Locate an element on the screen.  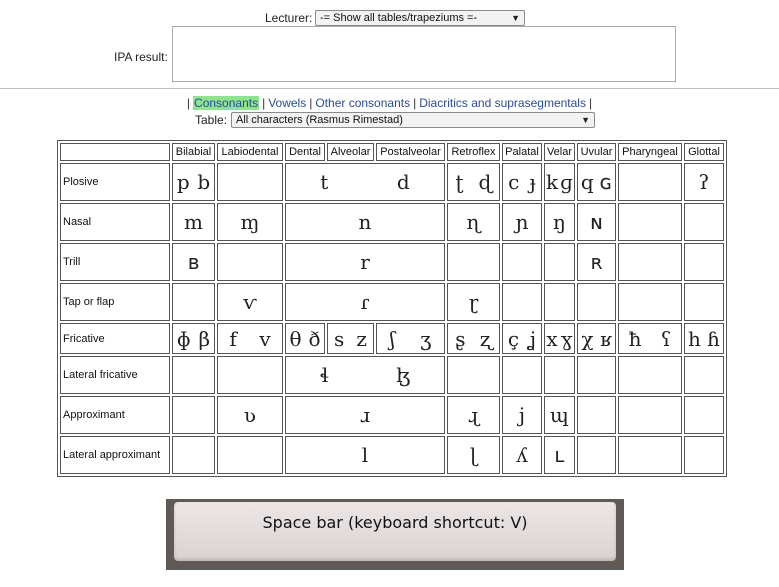
ipa-symbol: ɢ is located at coordinates (606, 182).